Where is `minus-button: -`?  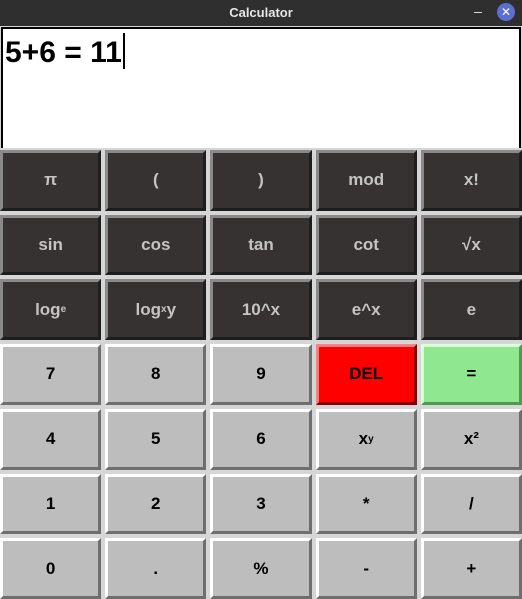
minus-button: - is located at coordinates (366, 568).